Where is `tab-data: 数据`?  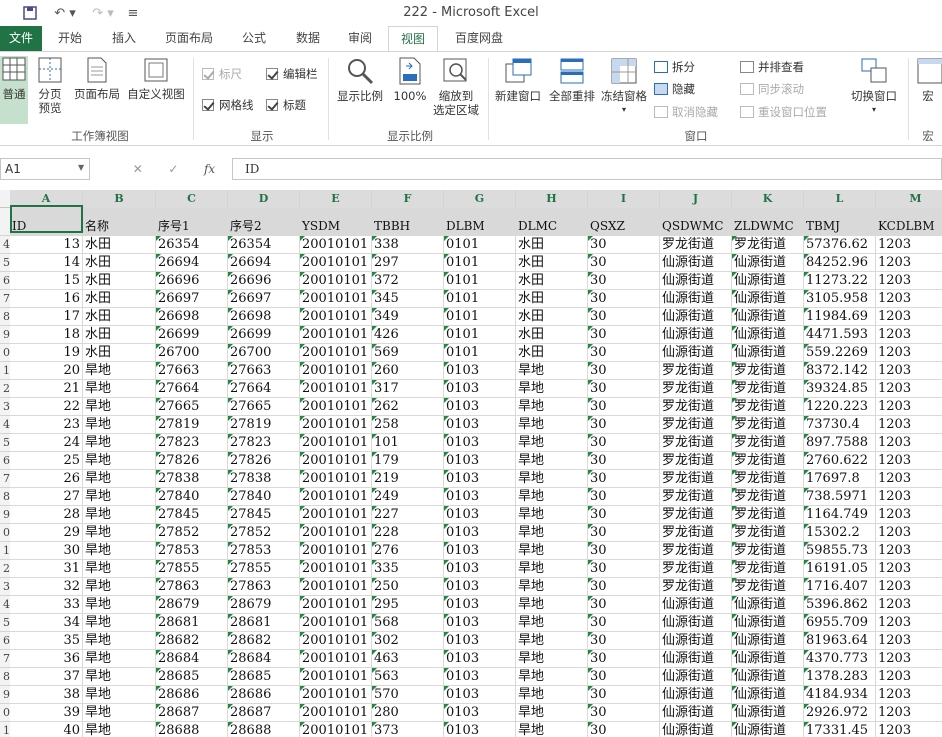
tab-data: 数据 is located at coordinates (308, 38).